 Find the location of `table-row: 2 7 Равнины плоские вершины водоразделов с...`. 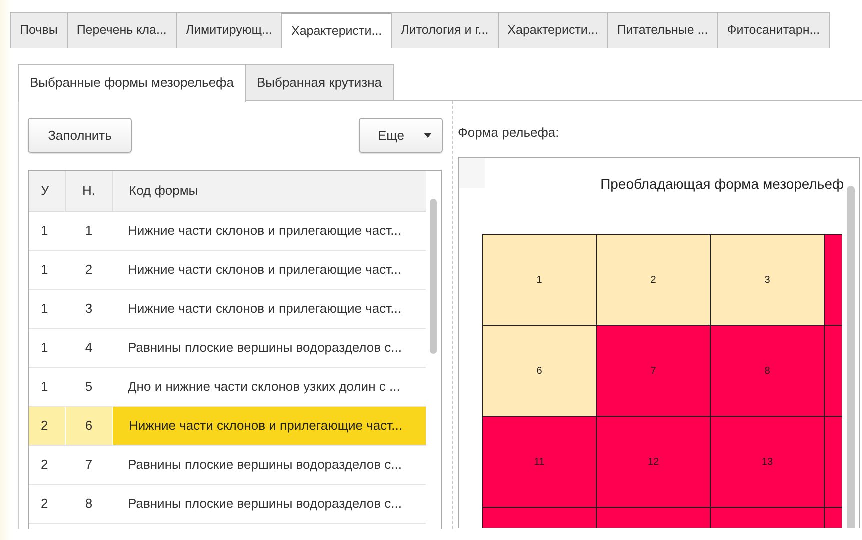

table-row: 2 7 Равнины плоские вершины водоразделов с... is located at coordinates (227, 465).